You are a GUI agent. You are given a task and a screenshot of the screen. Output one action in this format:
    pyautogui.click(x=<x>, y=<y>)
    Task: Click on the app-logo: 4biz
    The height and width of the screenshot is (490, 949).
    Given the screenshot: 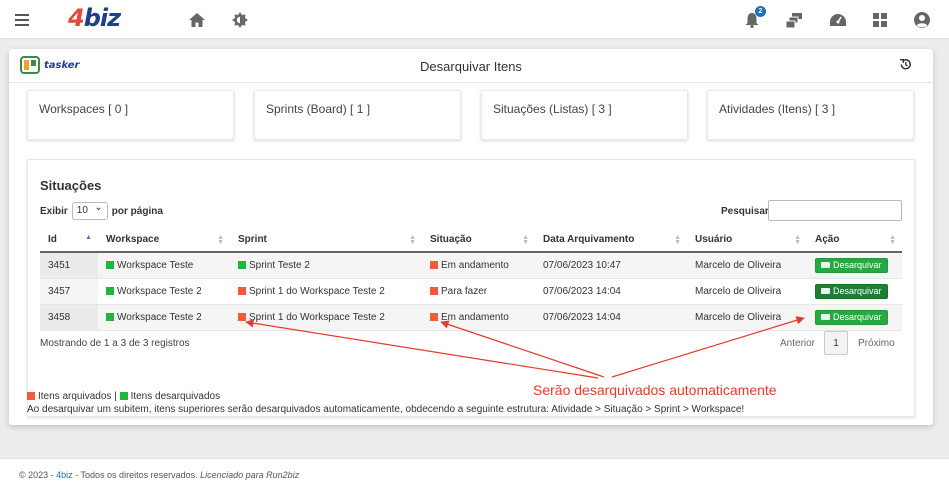 What is the action you would take?
    pyautogui.click(x=94, y=18)
    